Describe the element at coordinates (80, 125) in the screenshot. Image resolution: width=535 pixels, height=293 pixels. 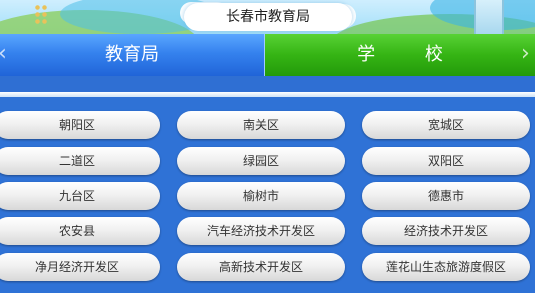
I see `district-button-chaoyang: 朝阳区` at that location.